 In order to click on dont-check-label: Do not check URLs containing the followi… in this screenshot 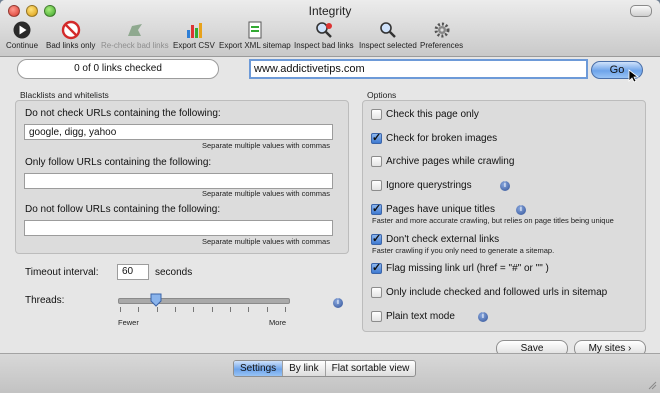, I will do `click(123, 113)`.